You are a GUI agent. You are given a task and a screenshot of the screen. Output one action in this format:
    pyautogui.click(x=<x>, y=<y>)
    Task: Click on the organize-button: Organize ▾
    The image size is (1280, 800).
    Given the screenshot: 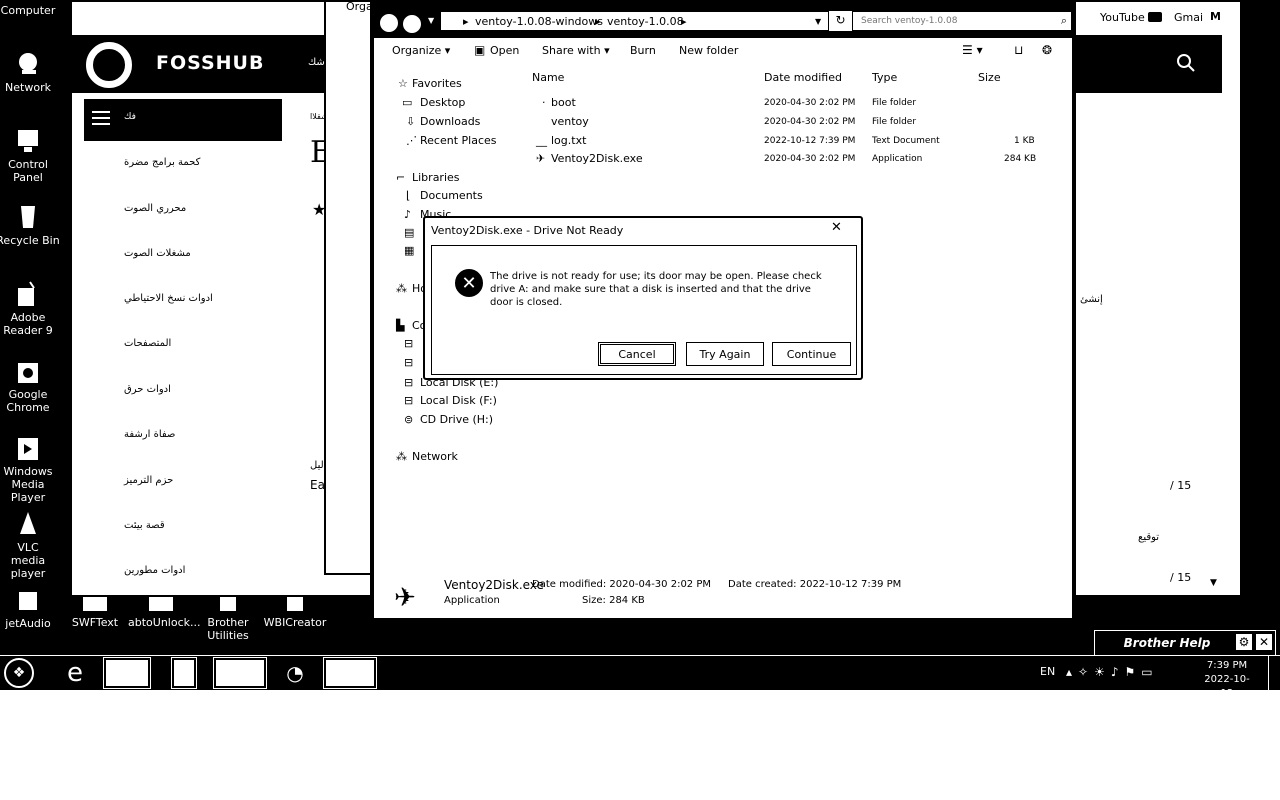 What is the action you would take?
    pyautogui.click(x=421, y=50)
    